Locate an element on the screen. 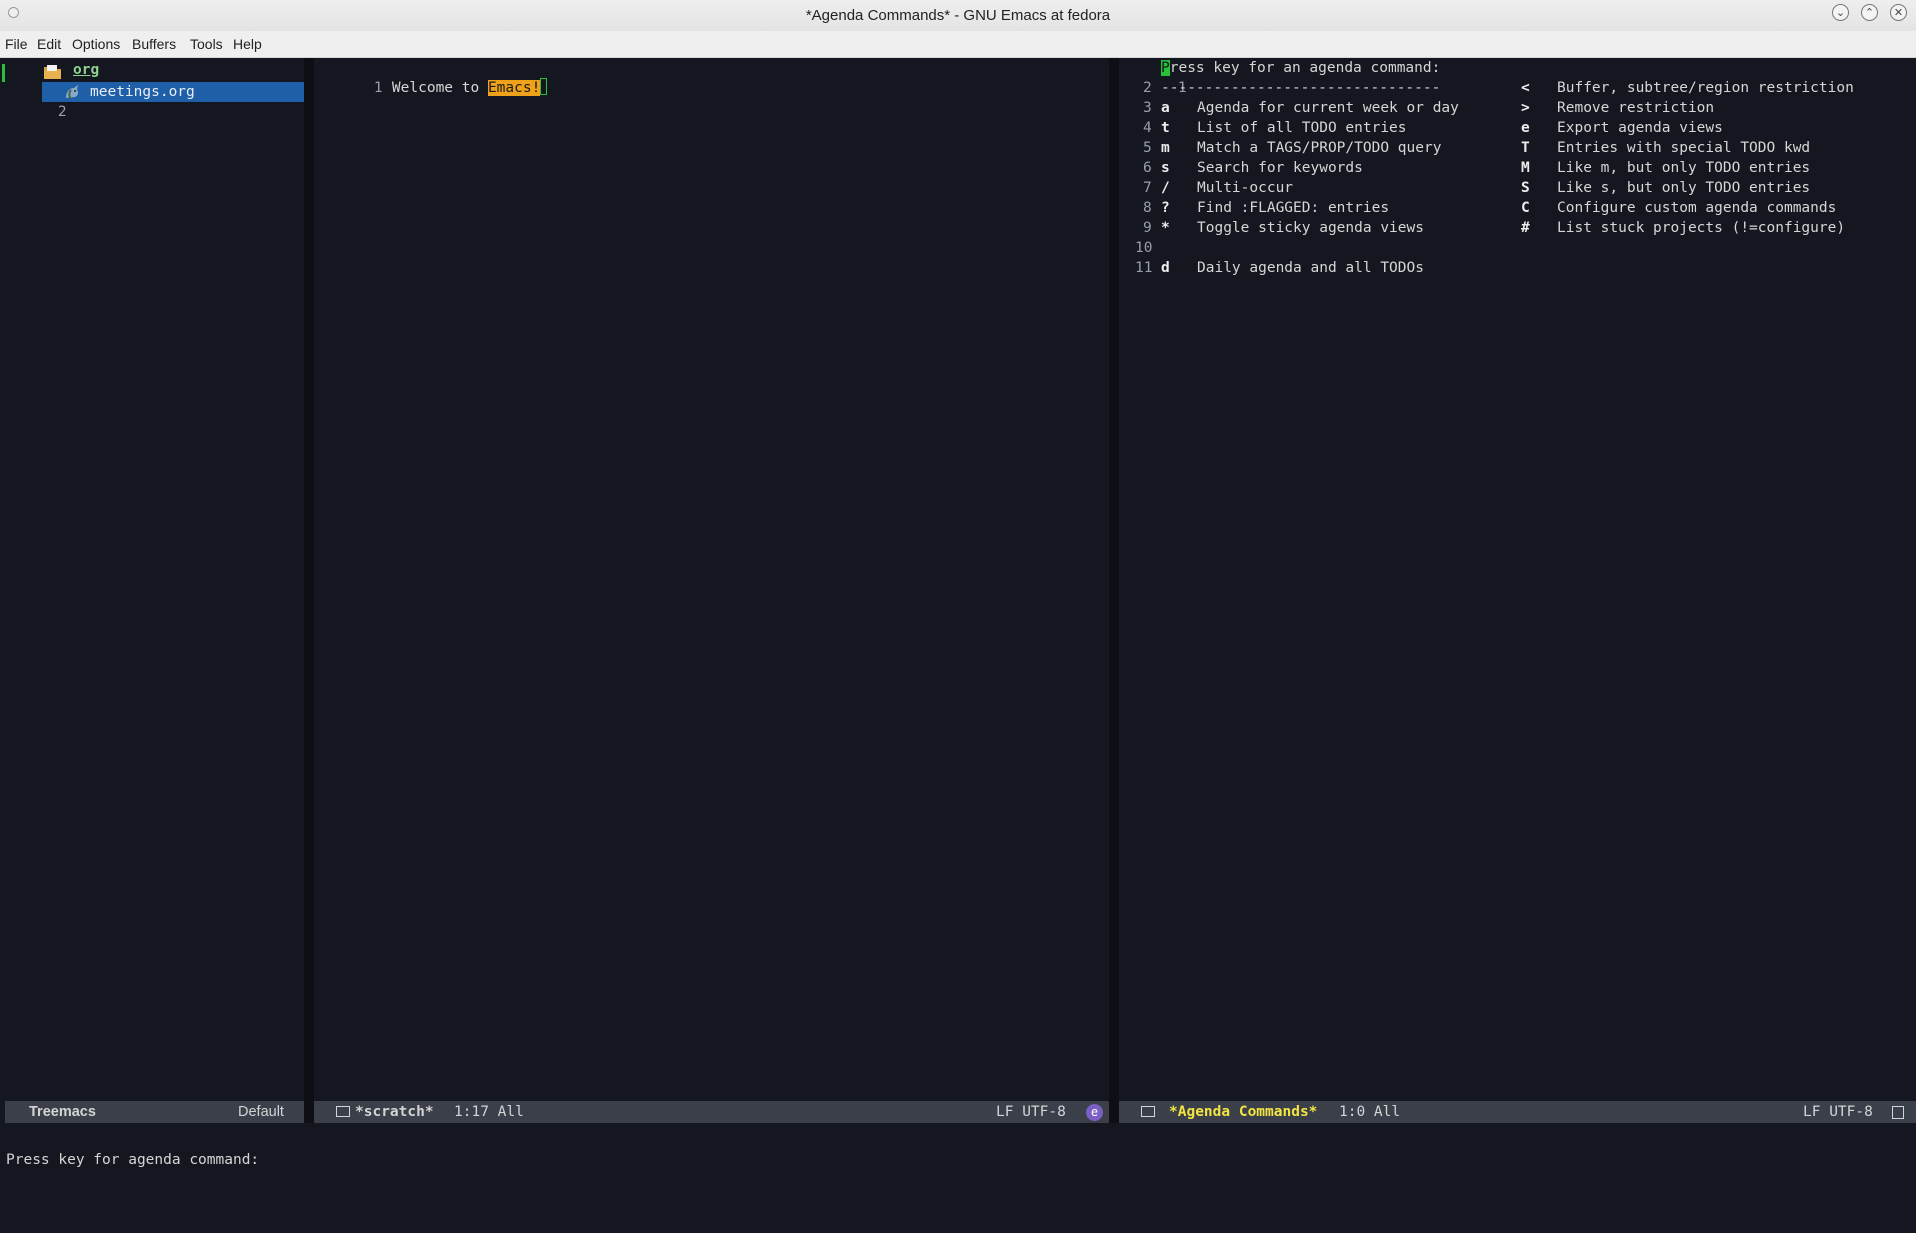 This screenshot has width=1916, height=1233. agenda-key: S is located at coordinates (1525, 188).